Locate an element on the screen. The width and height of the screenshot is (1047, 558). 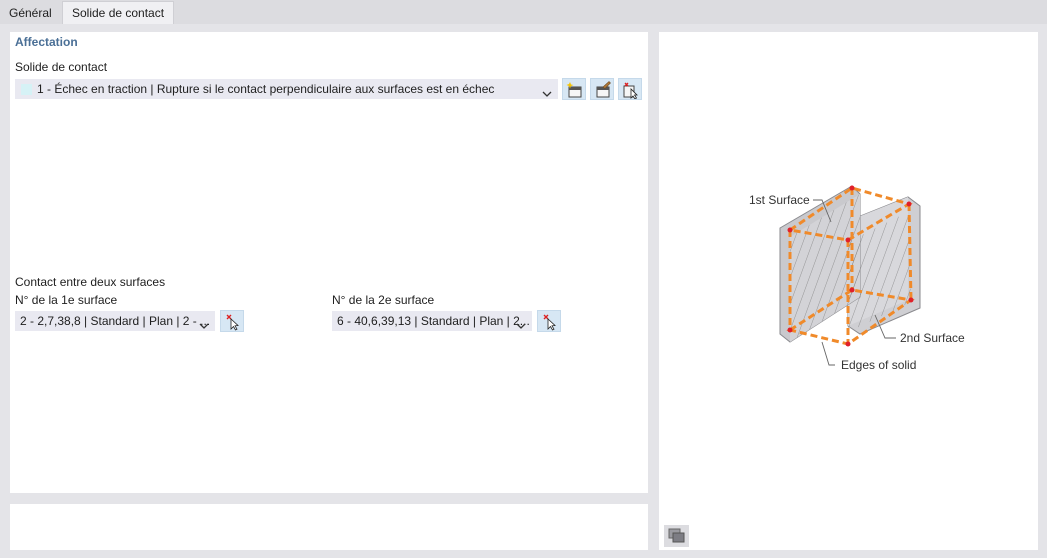
edit-solid-button is located at coordinates (602, 89).